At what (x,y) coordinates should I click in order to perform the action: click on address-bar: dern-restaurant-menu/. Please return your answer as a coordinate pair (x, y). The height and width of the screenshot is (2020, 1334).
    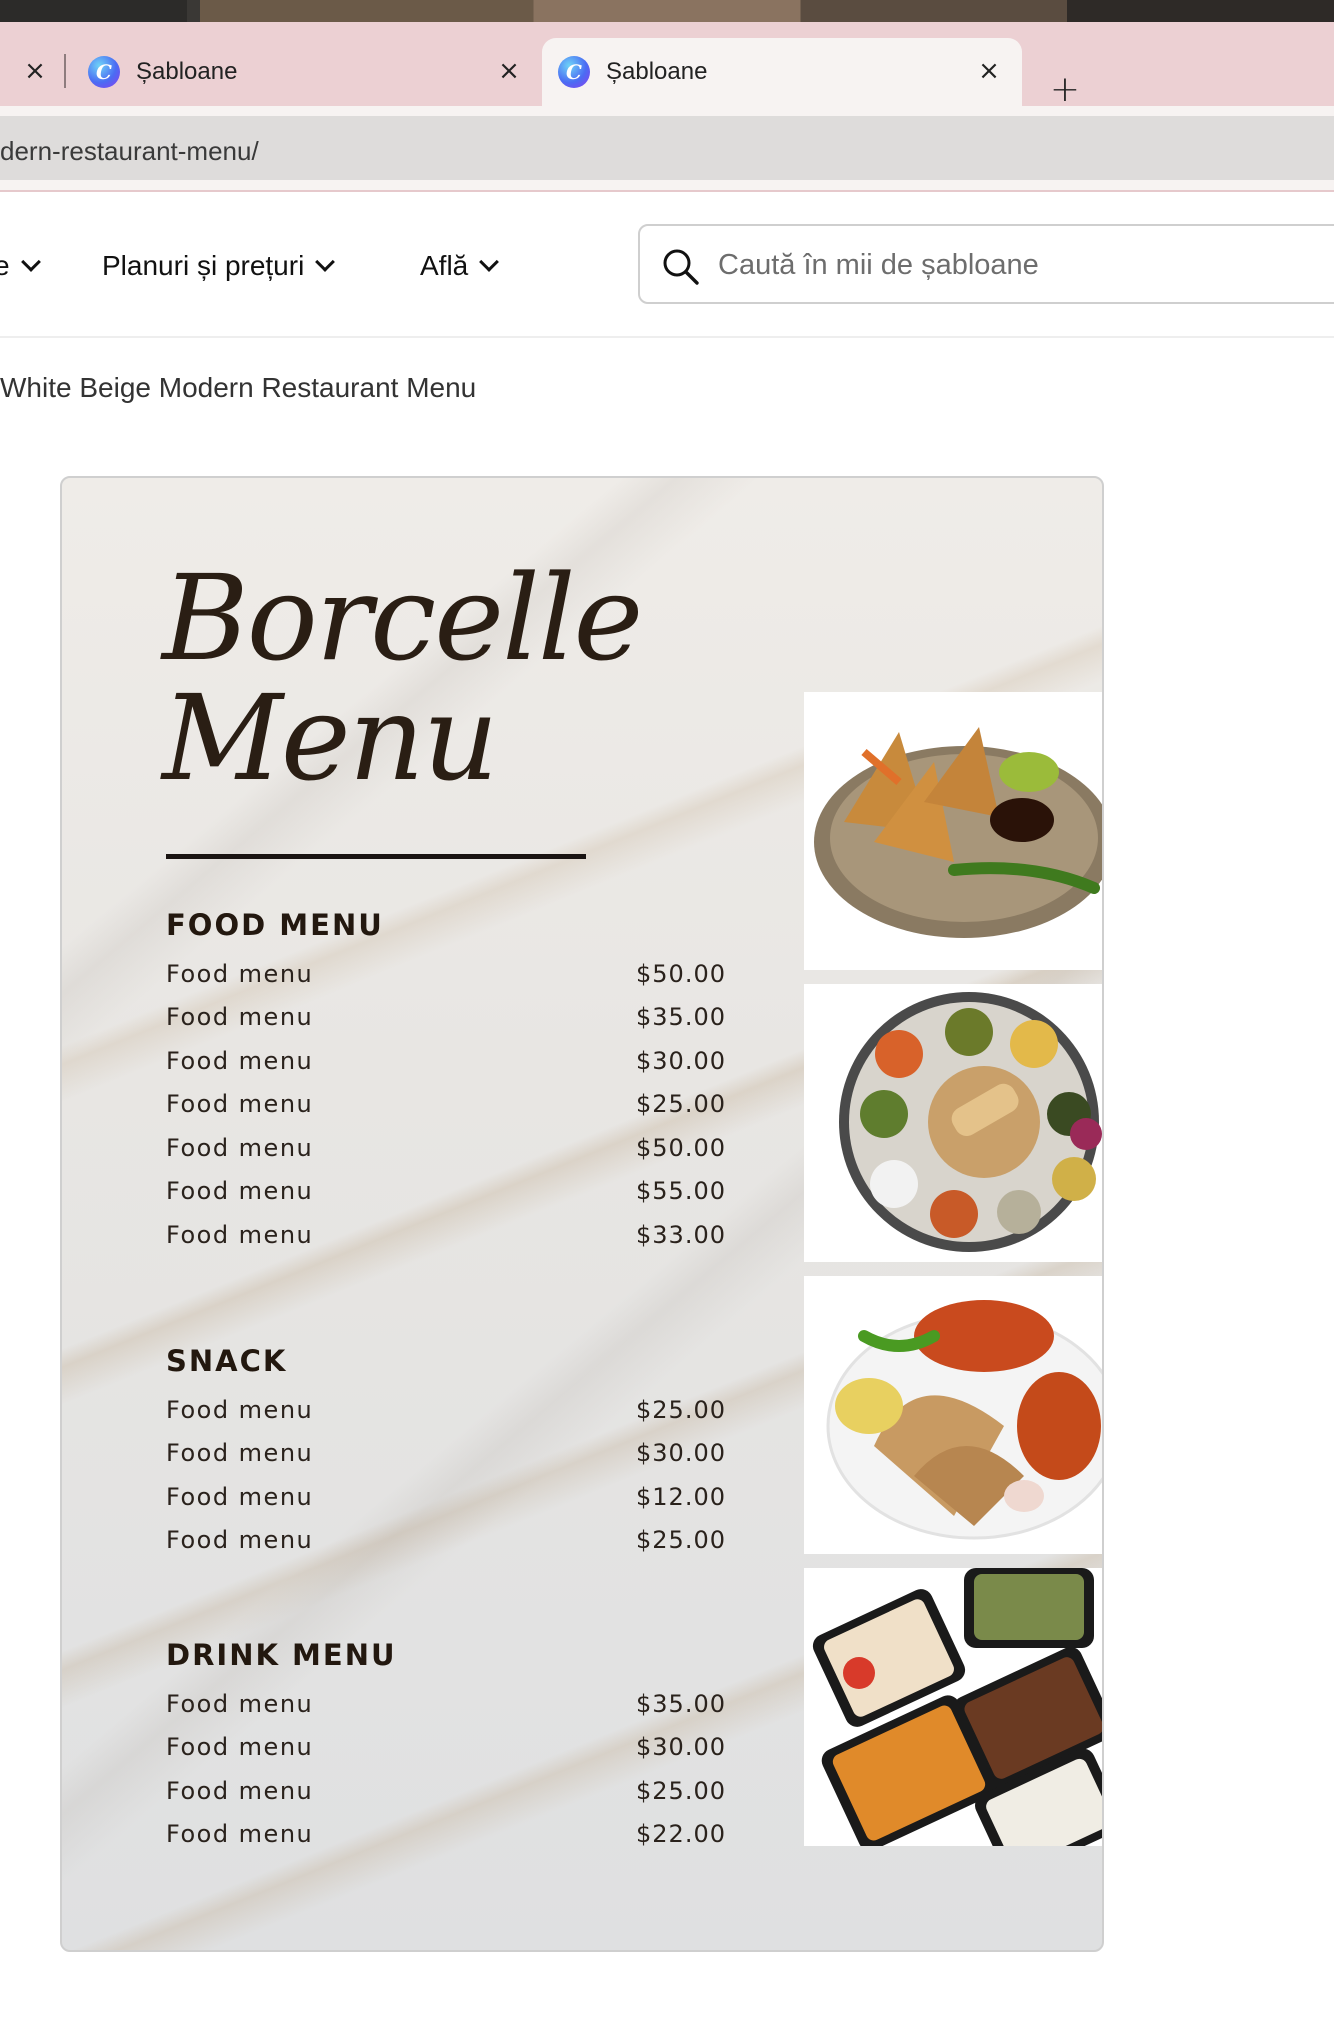
    Looking at the image, I should click on (667, 148).